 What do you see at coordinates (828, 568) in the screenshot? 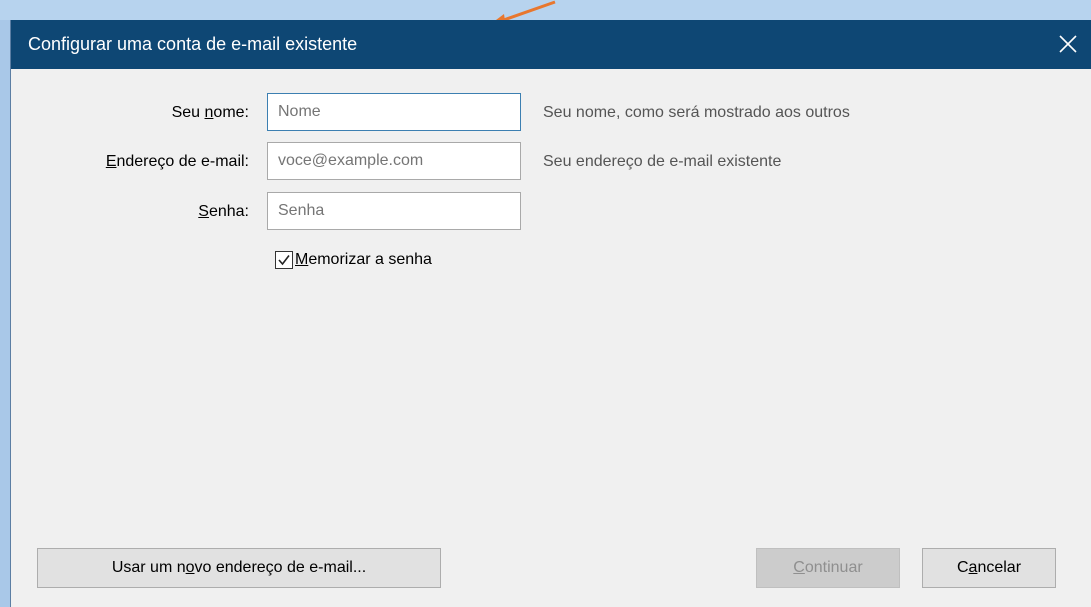
I see `continue-button: Continuar` at bounding box center [828, 568].